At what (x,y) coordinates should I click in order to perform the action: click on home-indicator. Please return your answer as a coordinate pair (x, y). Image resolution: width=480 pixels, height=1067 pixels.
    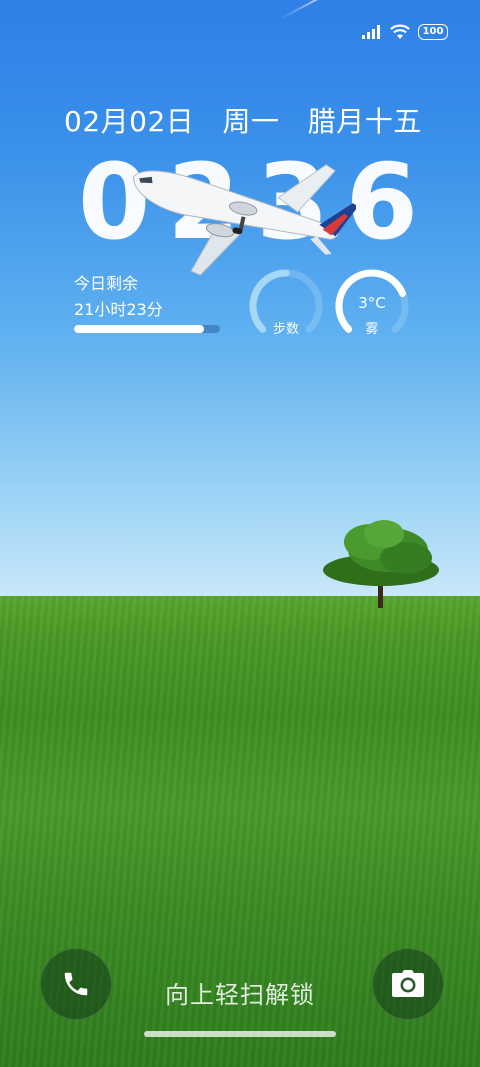
    Looking at the image, I should click on (240, 1034).